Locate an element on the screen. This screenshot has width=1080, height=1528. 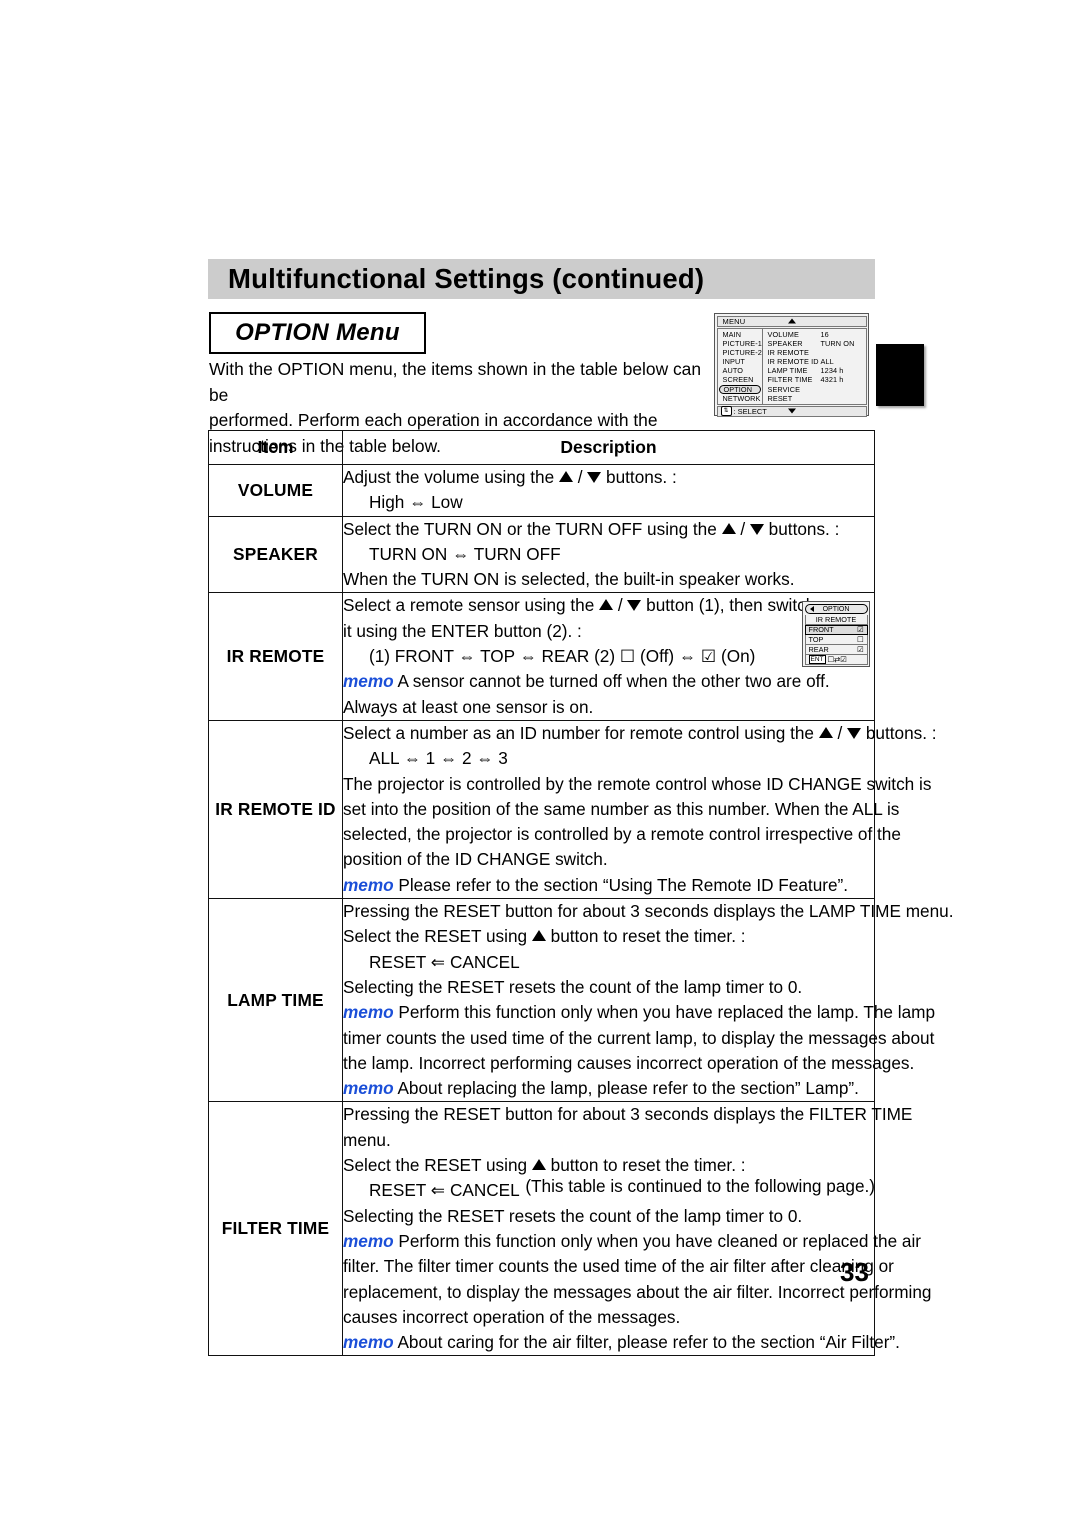
osd-menu-item-input: INPUT is located at coordinates (733, 362).